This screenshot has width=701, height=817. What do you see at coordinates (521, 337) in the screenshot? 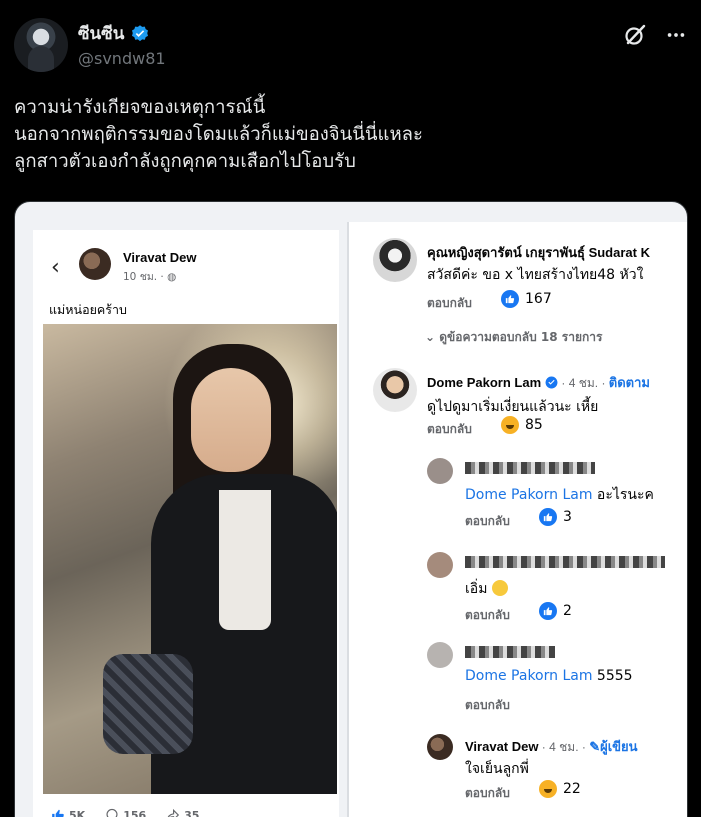
I see `view-replies-text: ดูข้อความตอบกลับ 18 รายการ` at bounding box center [521, 337].